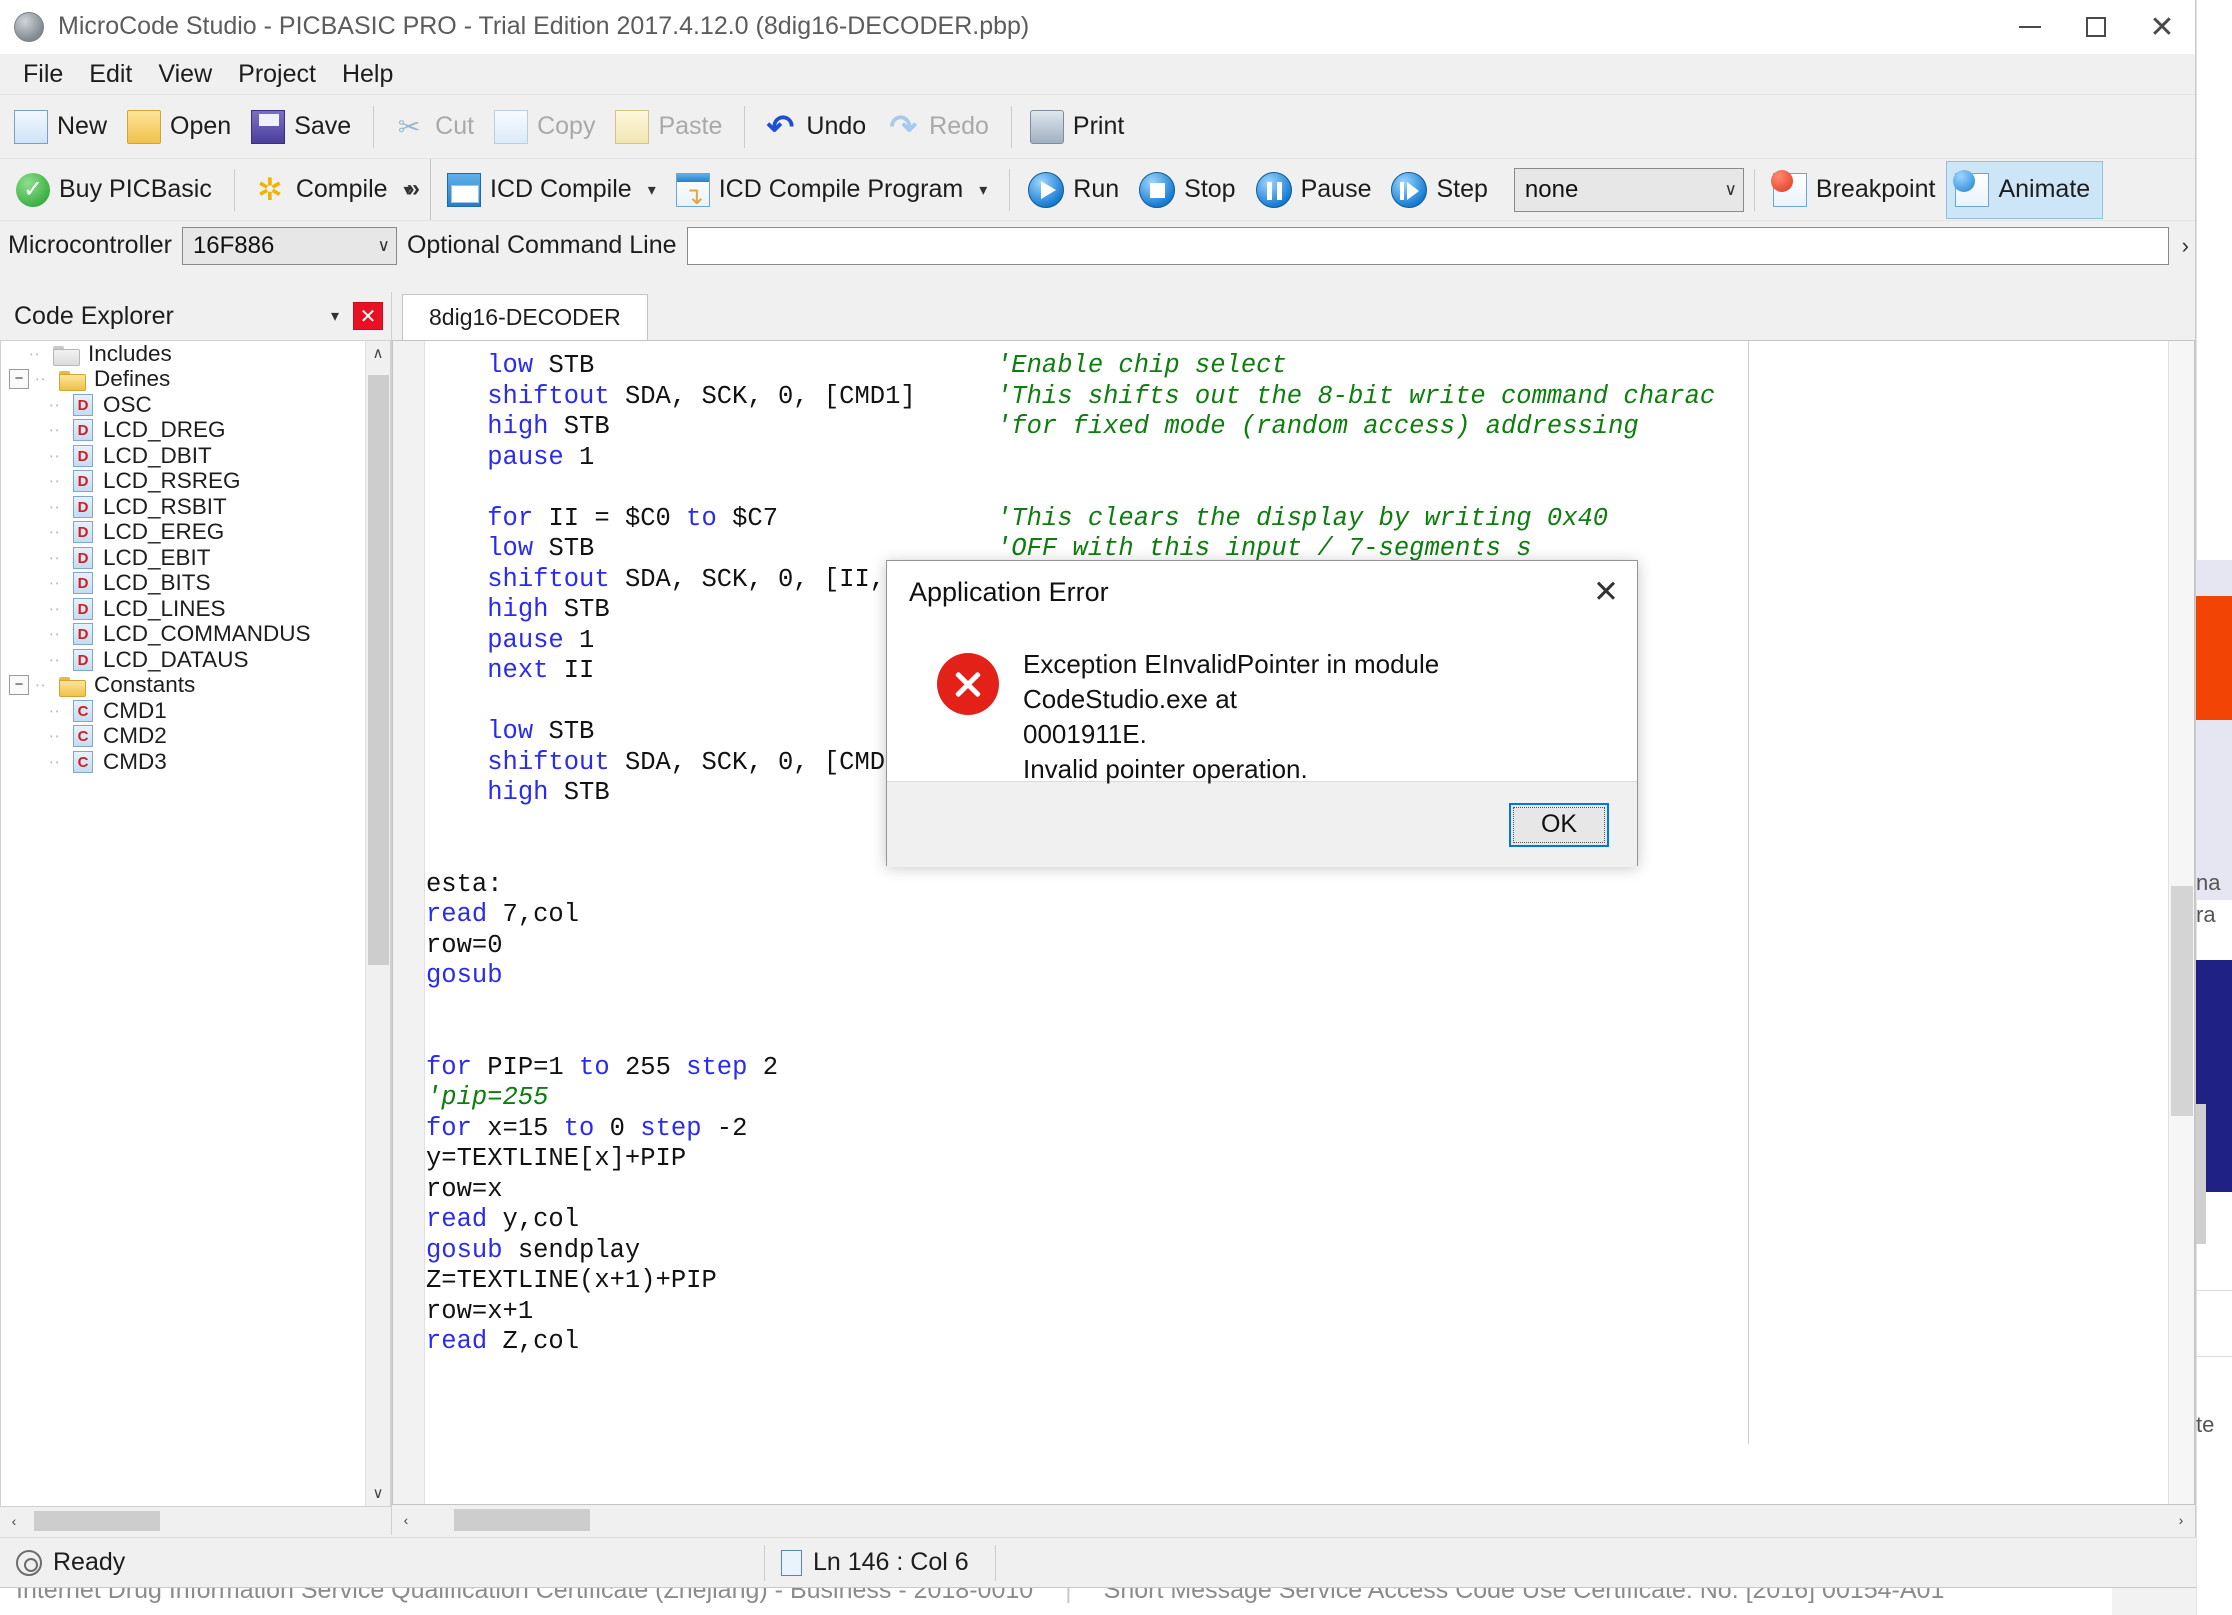  I want to click on toolbar-overflow-button: », so click(413, 189).